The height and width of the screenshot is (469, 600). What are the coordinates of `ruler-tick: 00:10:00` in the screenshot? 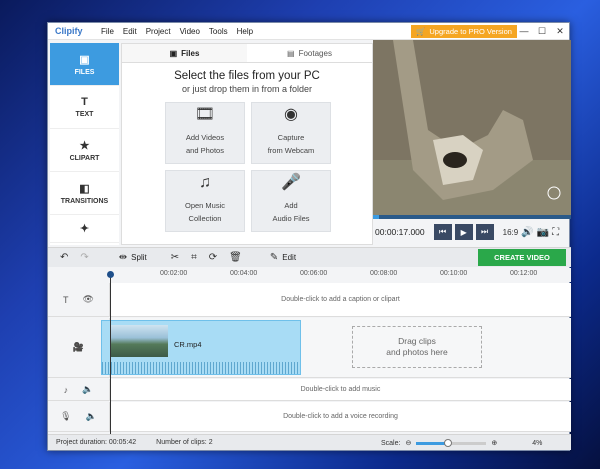 It's located at (454, 273).